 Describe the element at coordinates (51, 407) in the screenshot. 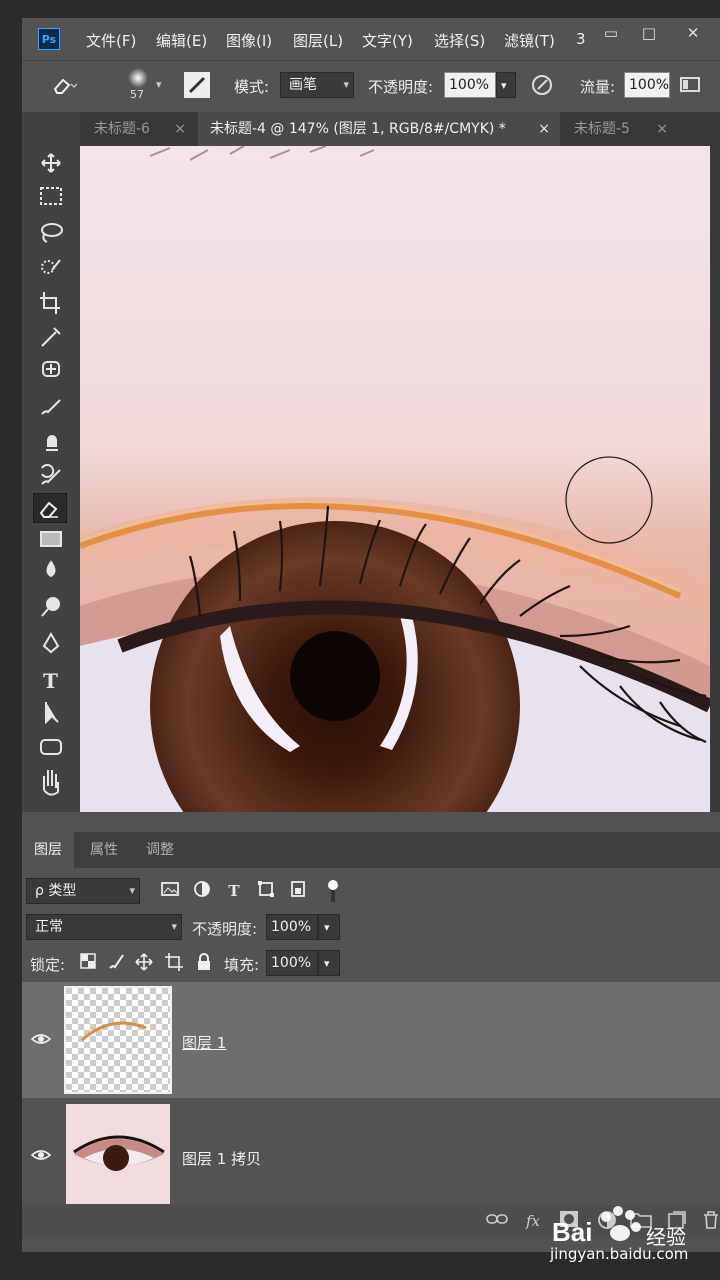

I see `brush-icon` at that location.